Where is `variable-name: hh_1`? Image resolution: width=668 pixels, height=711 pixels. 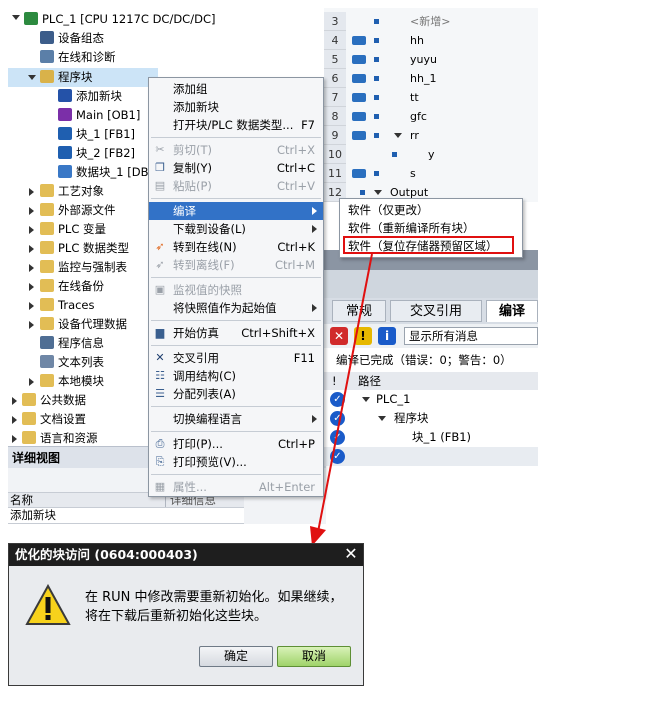
variable-name: hh_1 is located at coordinates (423, 78).